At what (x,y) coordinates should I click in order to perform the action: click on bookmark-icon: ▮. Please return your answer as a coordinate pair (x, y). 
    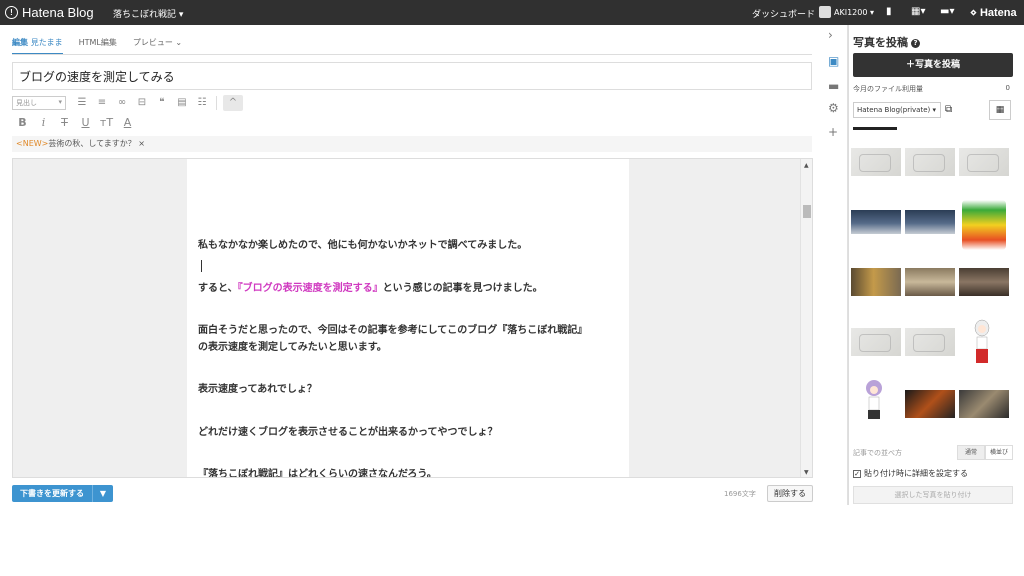
    Looking at the image, I should click on (889, 11).